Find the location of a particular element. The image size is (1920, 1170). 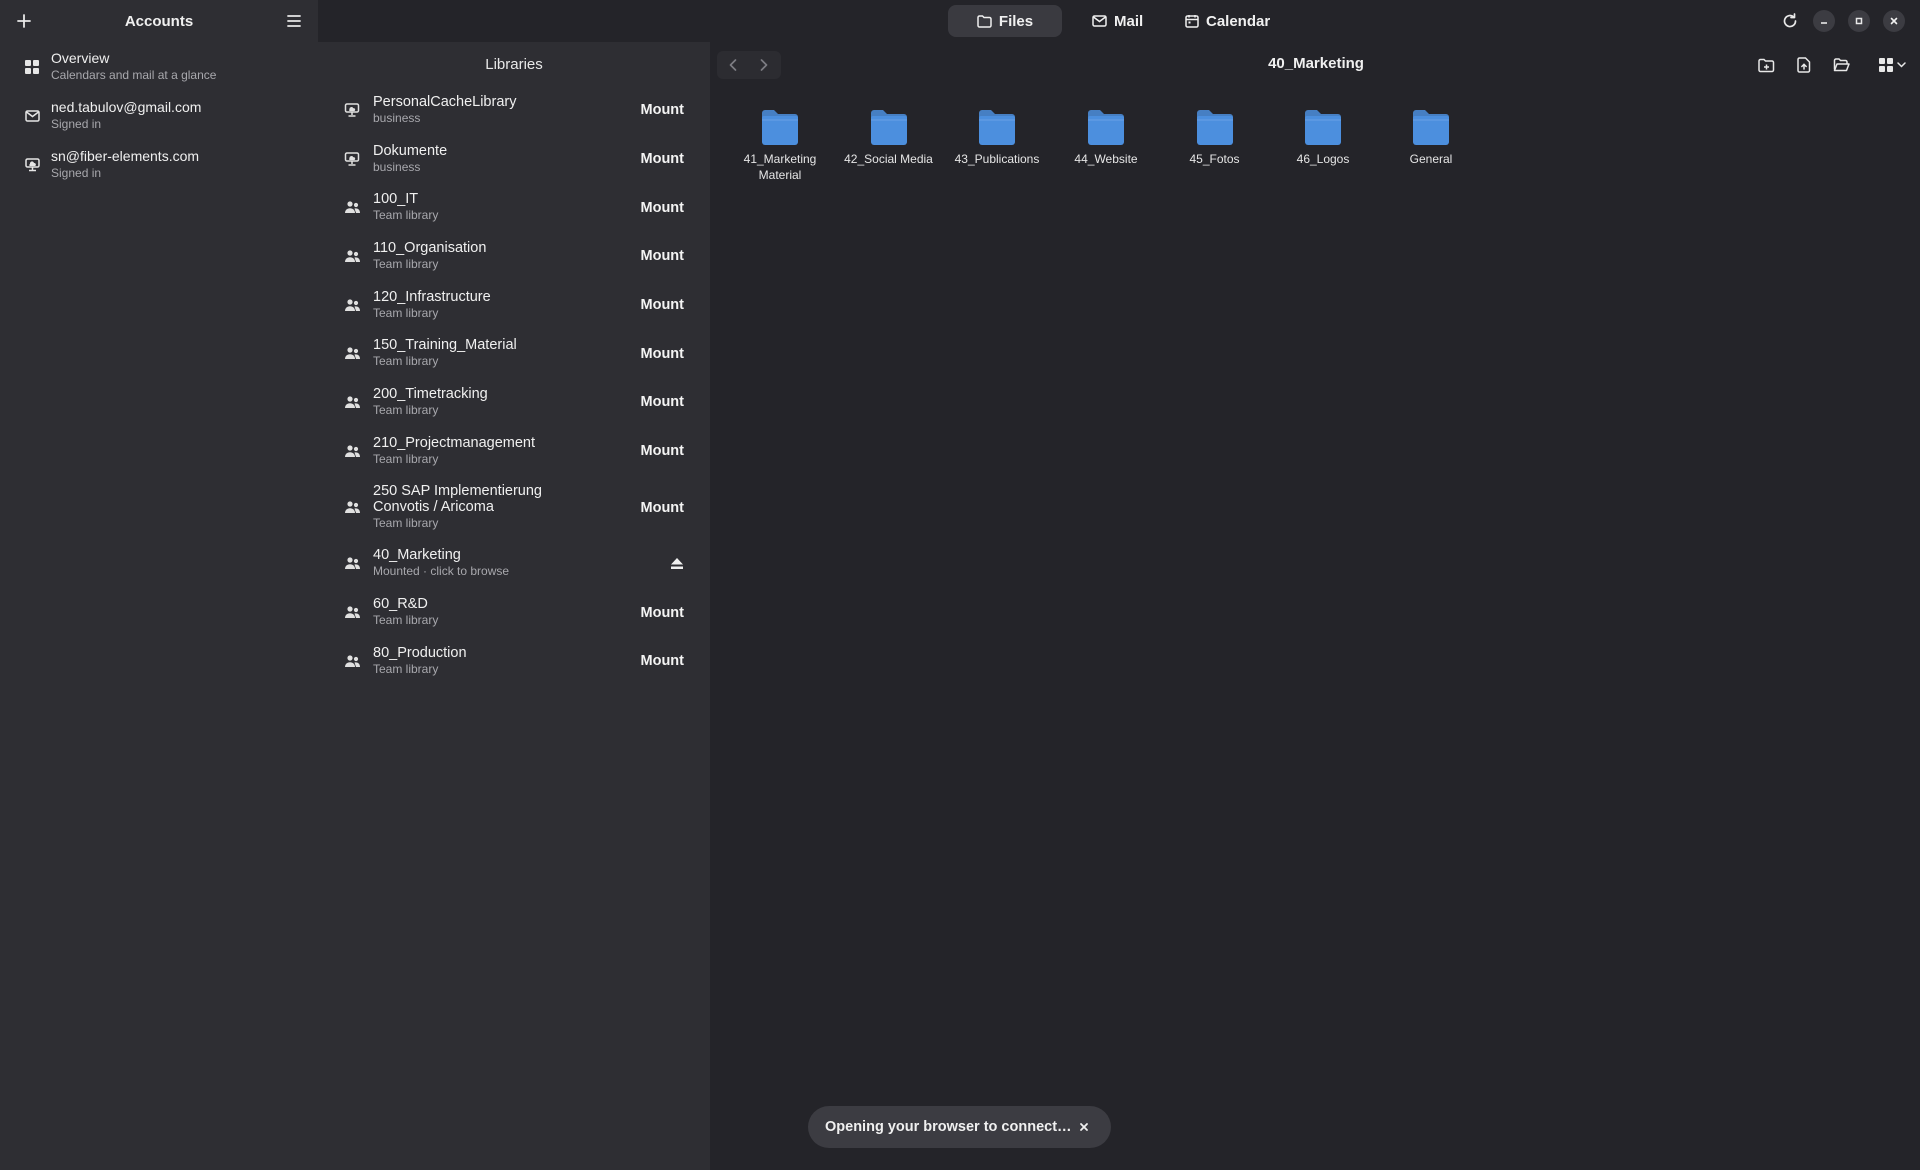

tab-label: Files is located at coordinates (1016, 21).